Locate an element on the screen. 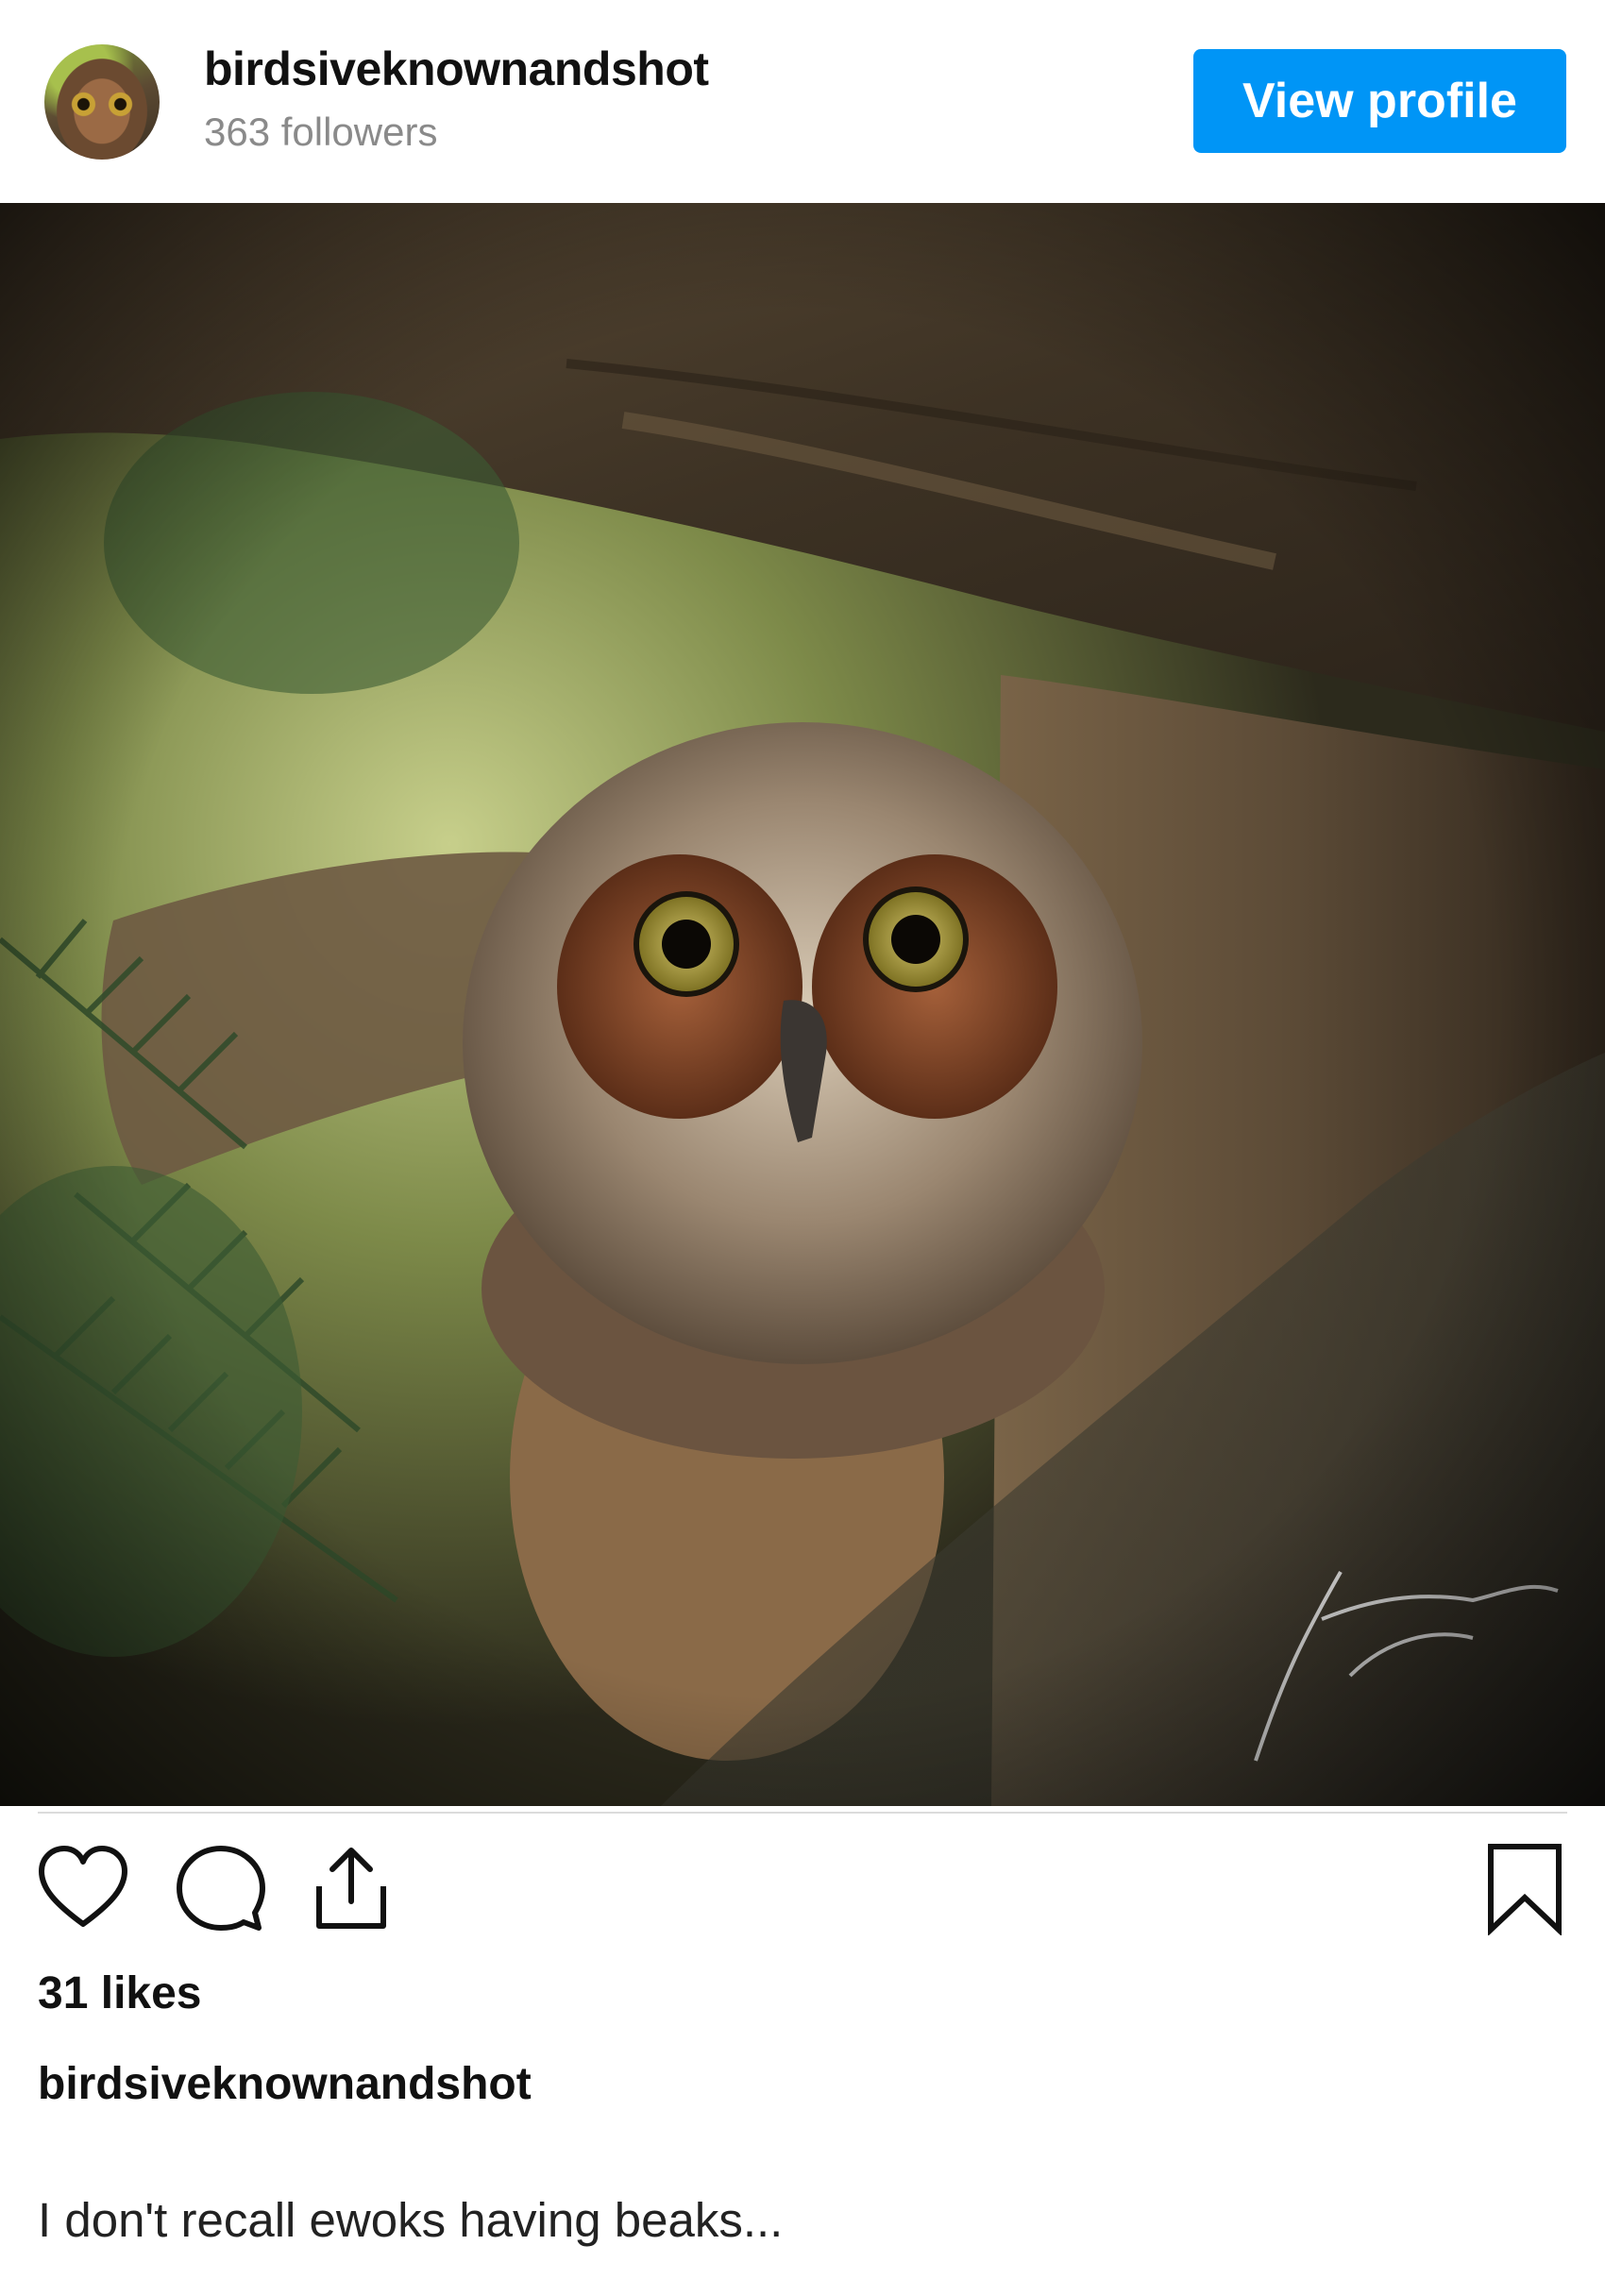  follower-count: 363 followers is located at coordinates (321, 132).